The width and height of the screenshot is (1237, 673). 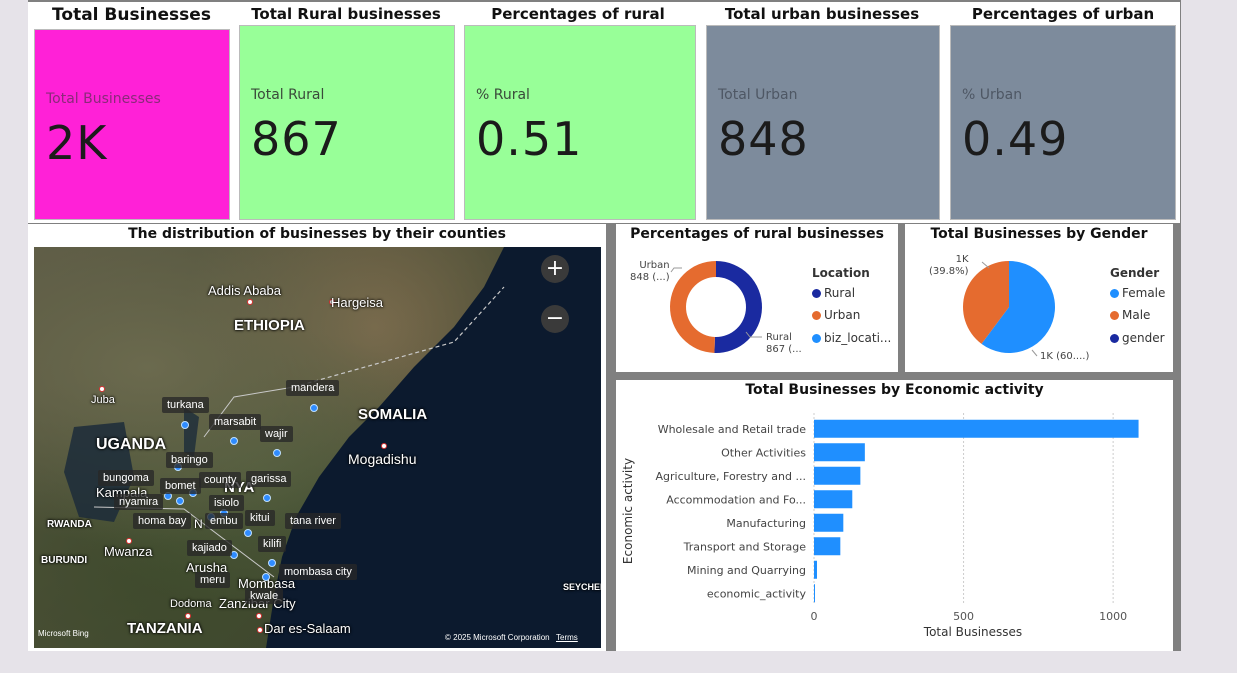 I want to click on legend-item: gender, so click(x=1137, y=338).